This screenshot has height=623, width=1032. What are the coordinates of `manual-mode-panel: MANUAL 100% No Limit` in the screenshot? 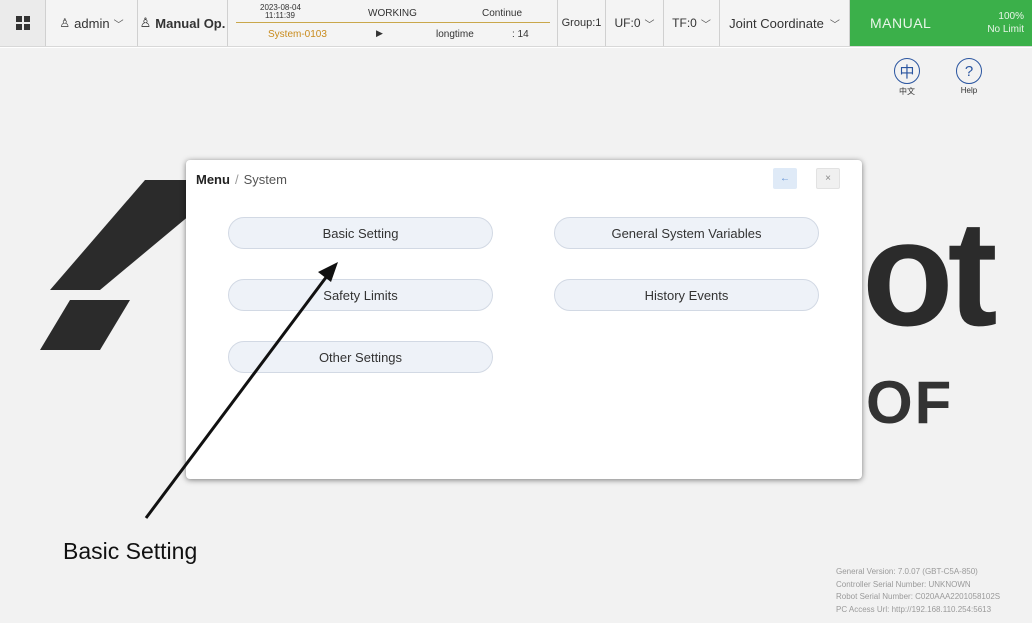 It's located at (941, 23).